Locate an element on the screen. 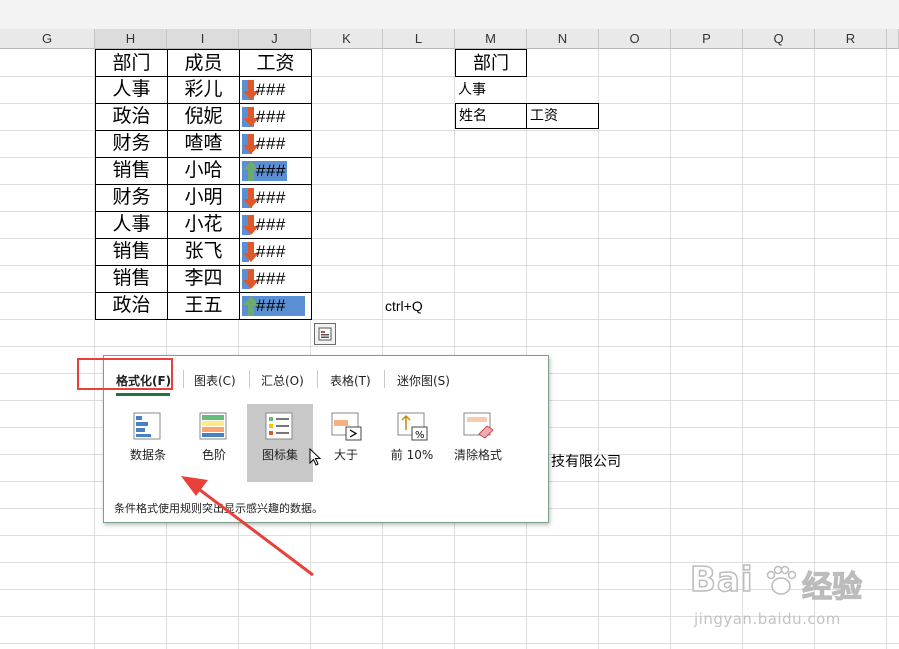  column-header-r: R is located at coordinates (851, 39).